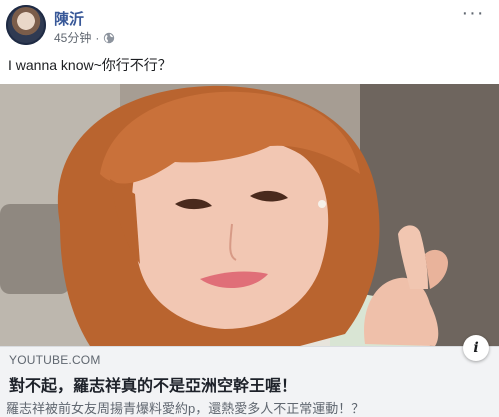 The image size is (499, 417). What do you see at coordinates (26, 25) in the screenshot?
I see `author-avatar` at bounding box center [26, 25].